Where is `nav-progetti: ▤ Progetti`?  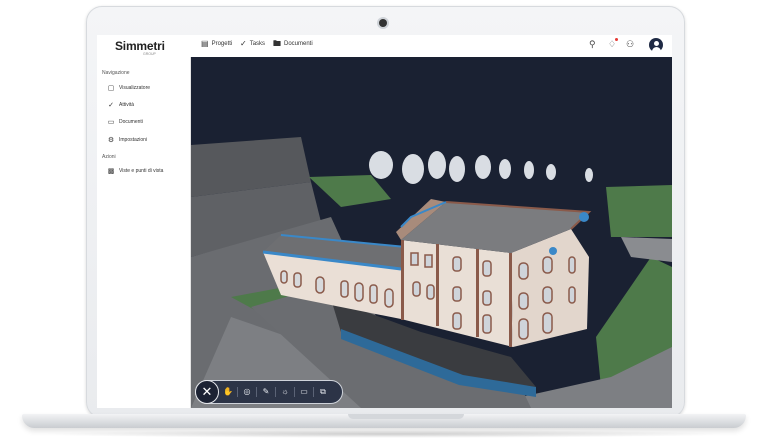
nav-progetti: ▤ Progetti is located at coordinates (216, 44).